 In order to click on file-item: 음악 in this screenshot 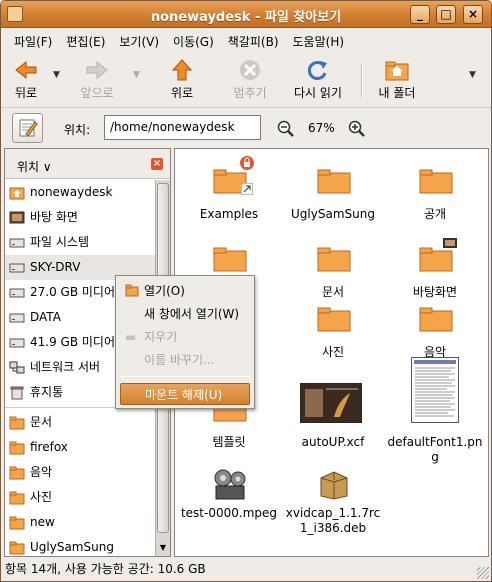, I will do `click(435, 326)`.